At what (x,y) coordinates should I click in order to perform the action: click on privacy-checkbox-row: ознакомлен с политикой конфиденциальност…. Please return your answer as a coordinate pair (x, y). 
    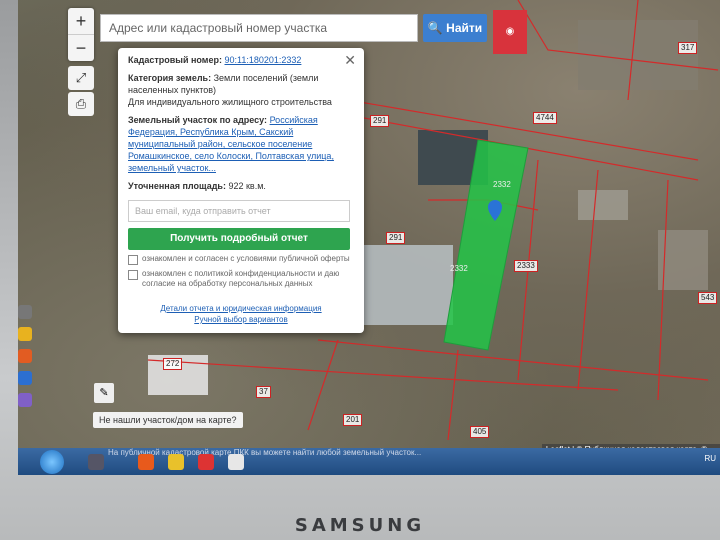
    Looking at the image, I should click on (241, 279).